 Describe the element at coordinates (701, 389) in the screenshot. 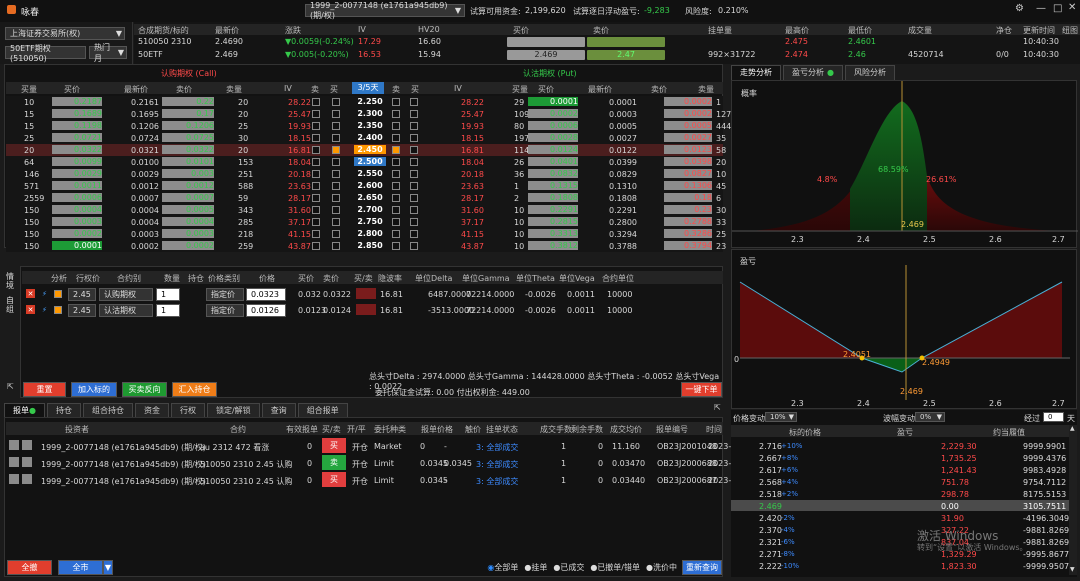

I see `one-click-order-button: 一键下单` at that location.